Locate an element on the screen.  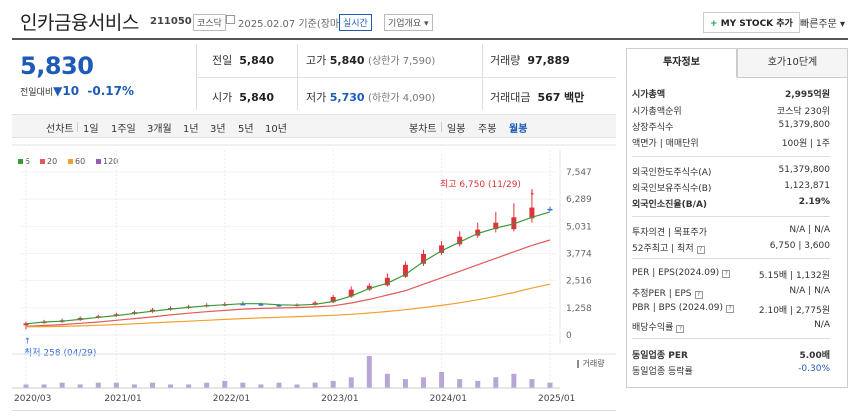
info-row-foreign-exhaustion: 외국인소진율(B/A) 2.19% is located at coordinates (731, 203).